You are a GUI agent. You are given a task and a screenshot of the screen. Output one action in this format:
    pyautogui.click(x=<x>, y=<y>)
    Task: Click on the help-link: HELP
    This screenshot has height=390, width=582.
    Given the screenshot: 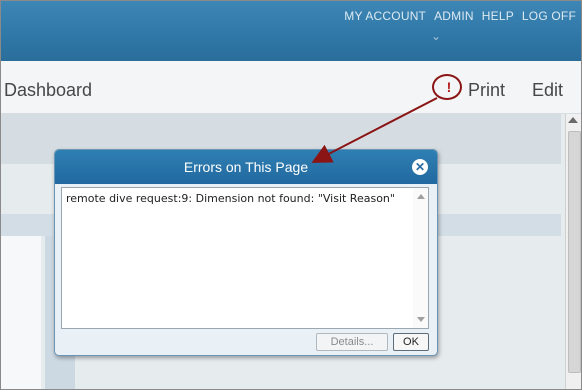 What is the action you would take?
    pyautogui.click(x=498, y=16)
    